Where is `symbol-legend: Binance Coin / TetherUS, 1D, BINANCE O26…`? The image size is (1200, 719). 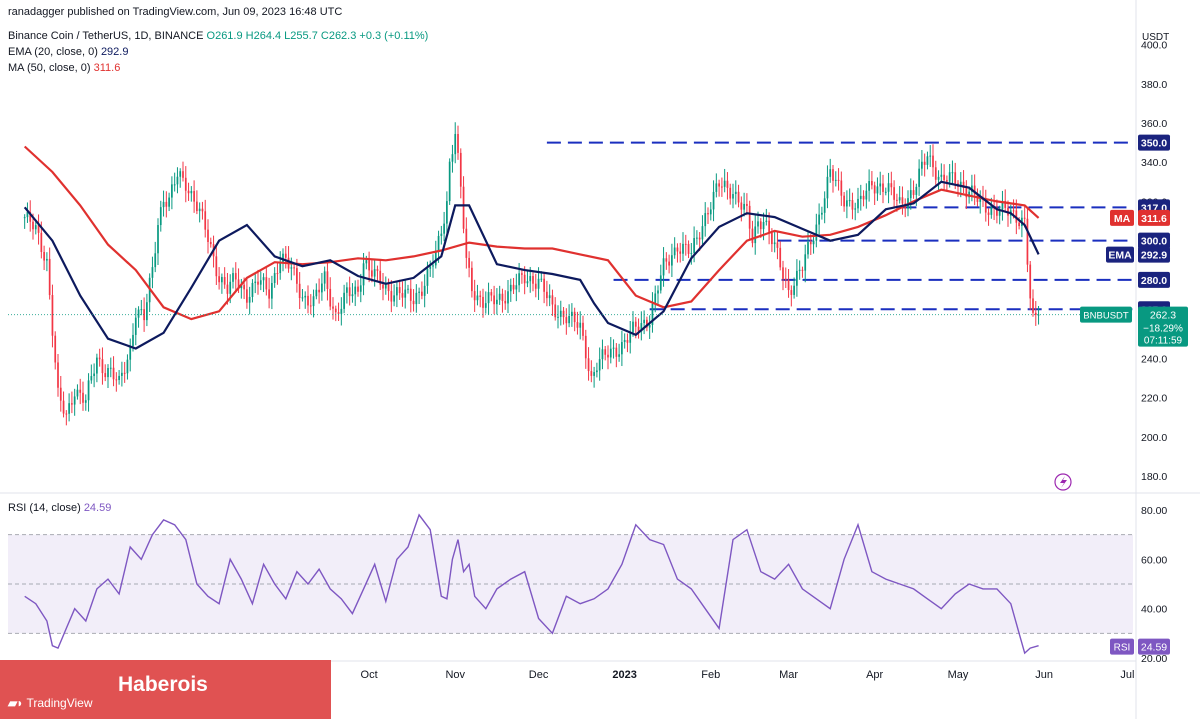
symbol-legend: Binance Coin / TetherUS, 1D, BINANCE O26… is located at coordinates (218, 36).